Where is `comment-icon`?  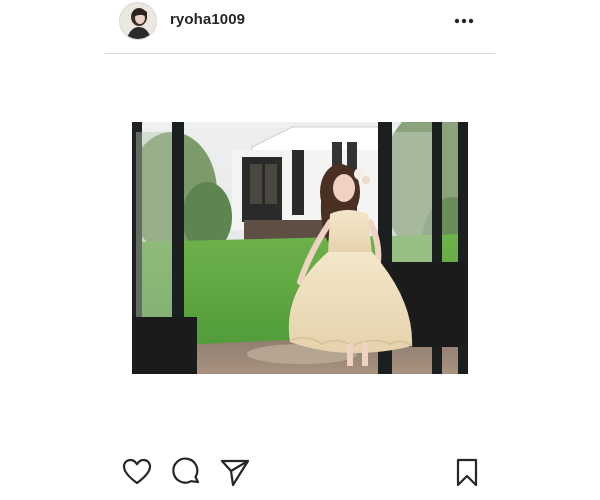
comment-icon is located at coordinates (187, 472).